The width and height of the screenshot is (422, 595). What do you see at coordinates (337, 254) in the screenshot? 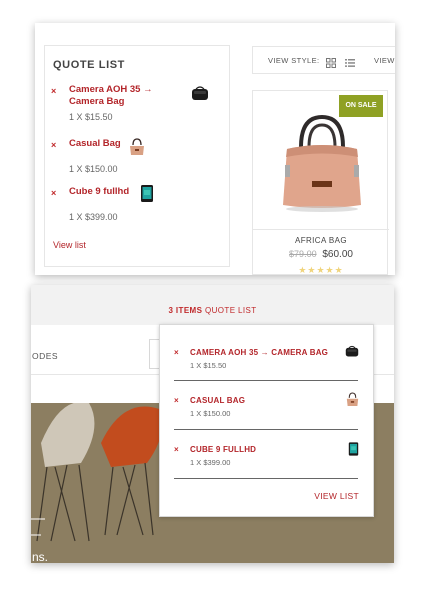
I see `sale-price: $60.00` at bounding box center [337, 254].